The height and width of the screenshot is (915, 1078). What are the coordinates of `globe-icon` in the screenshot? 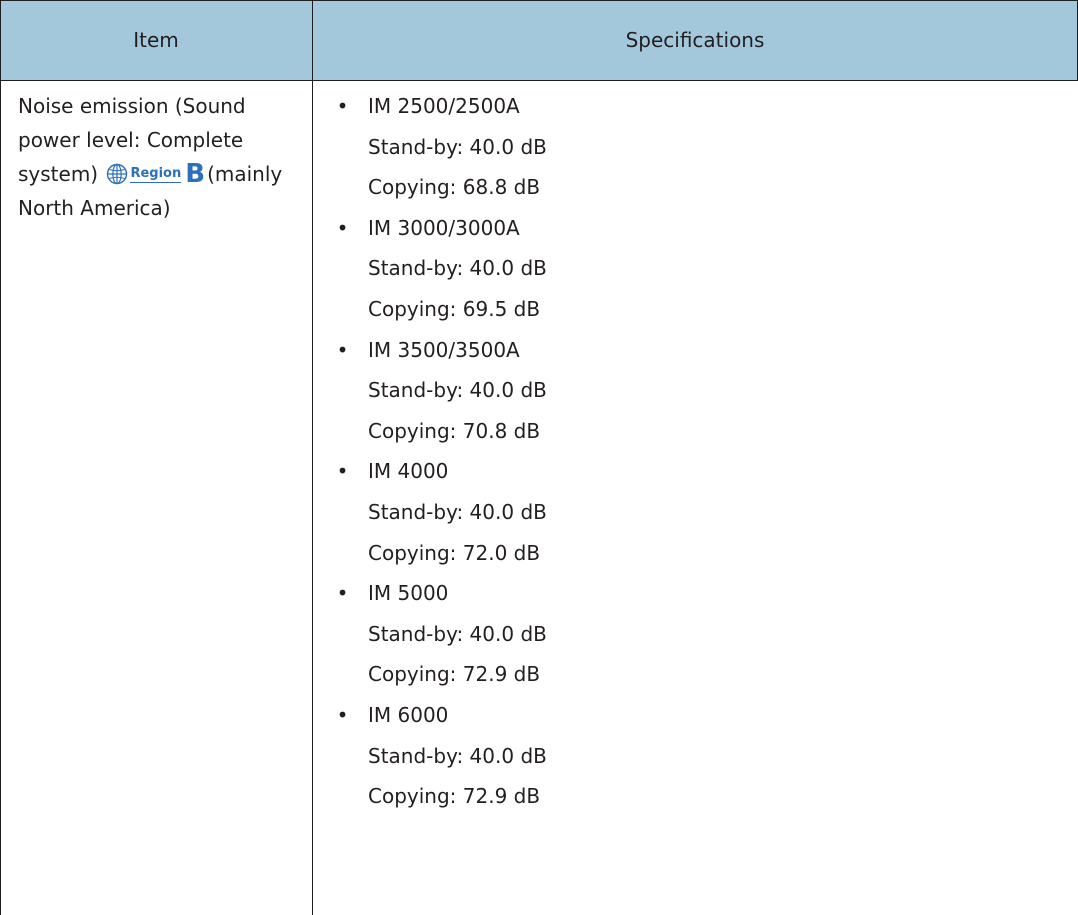 It's located at (117, 174).